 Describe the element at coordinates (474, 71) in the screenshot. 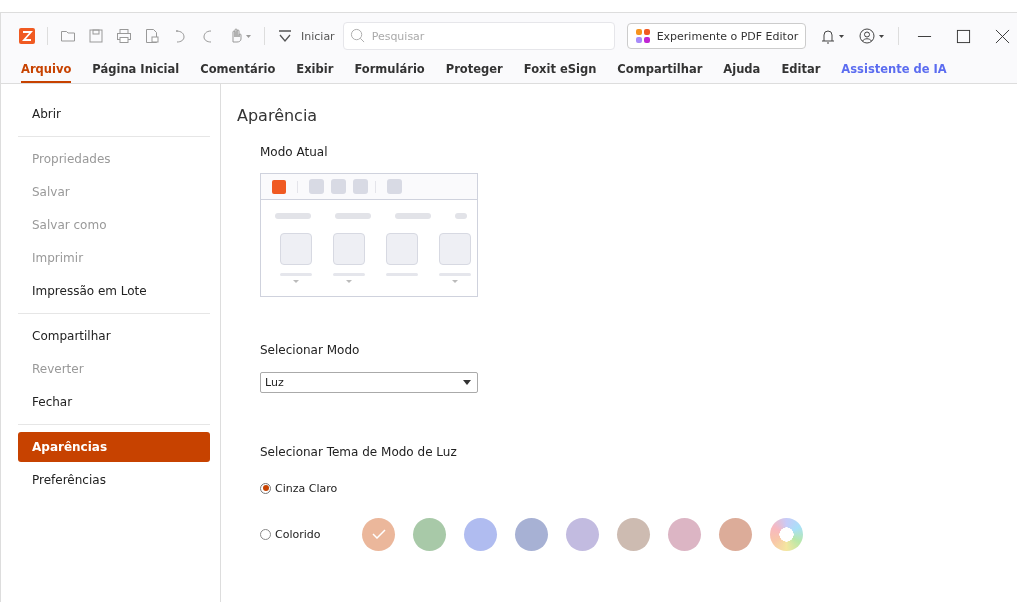

I see `ribbon-tab: Proteger` at that location.